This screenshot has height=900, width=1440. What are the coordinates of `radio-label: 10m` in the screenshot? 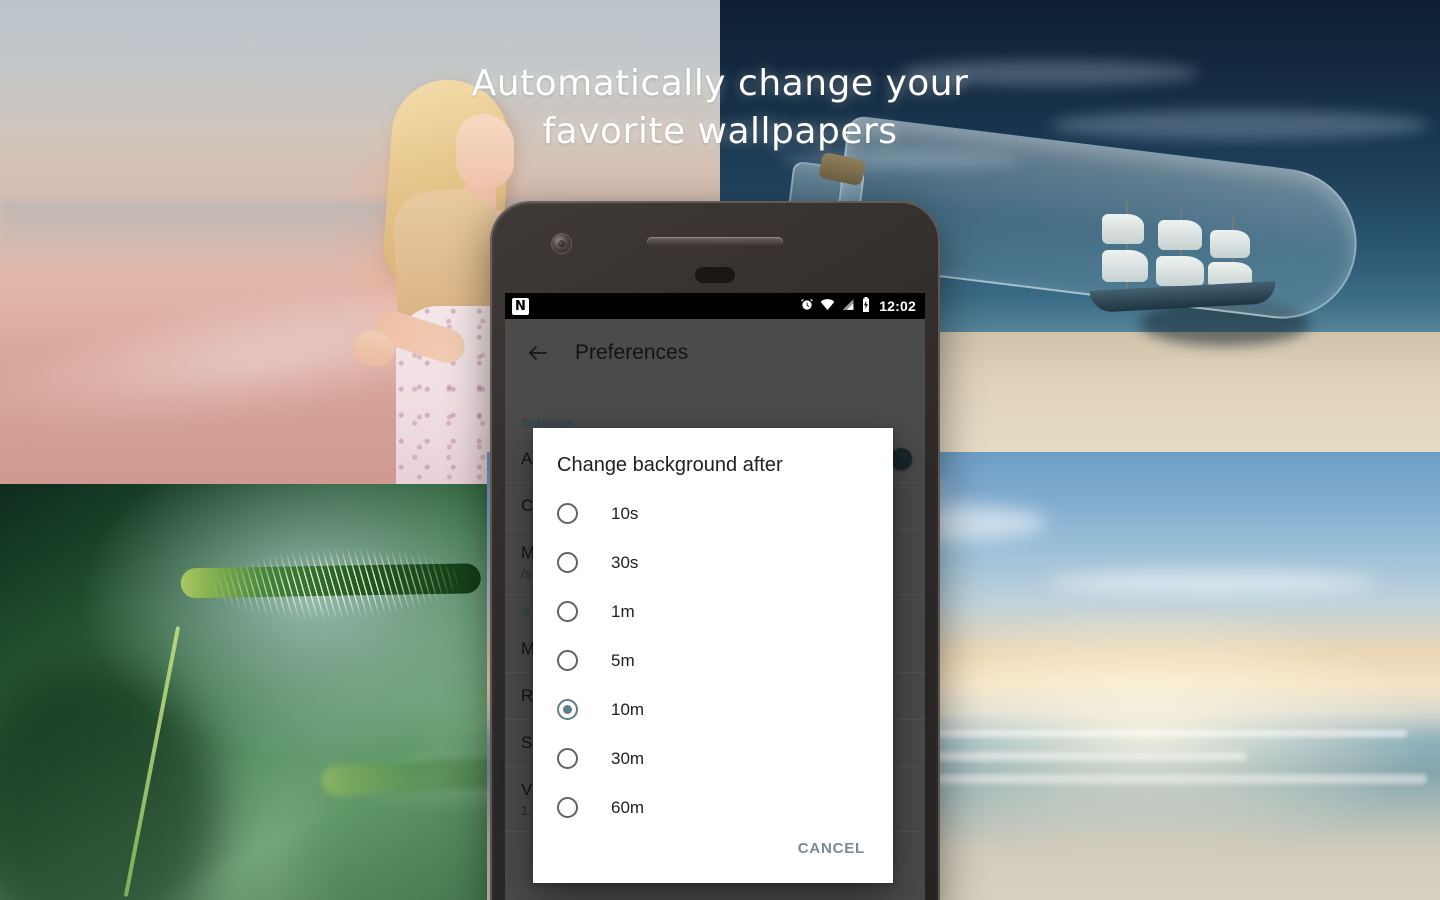 It's located at (628, 709).